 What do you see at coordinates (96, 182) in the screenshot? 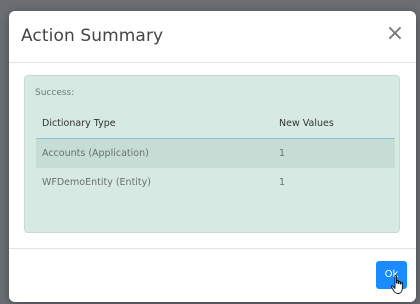
I see `cell-dictionary-type: WFDemoEntity (Entity)` at bounding box center [96, 182].